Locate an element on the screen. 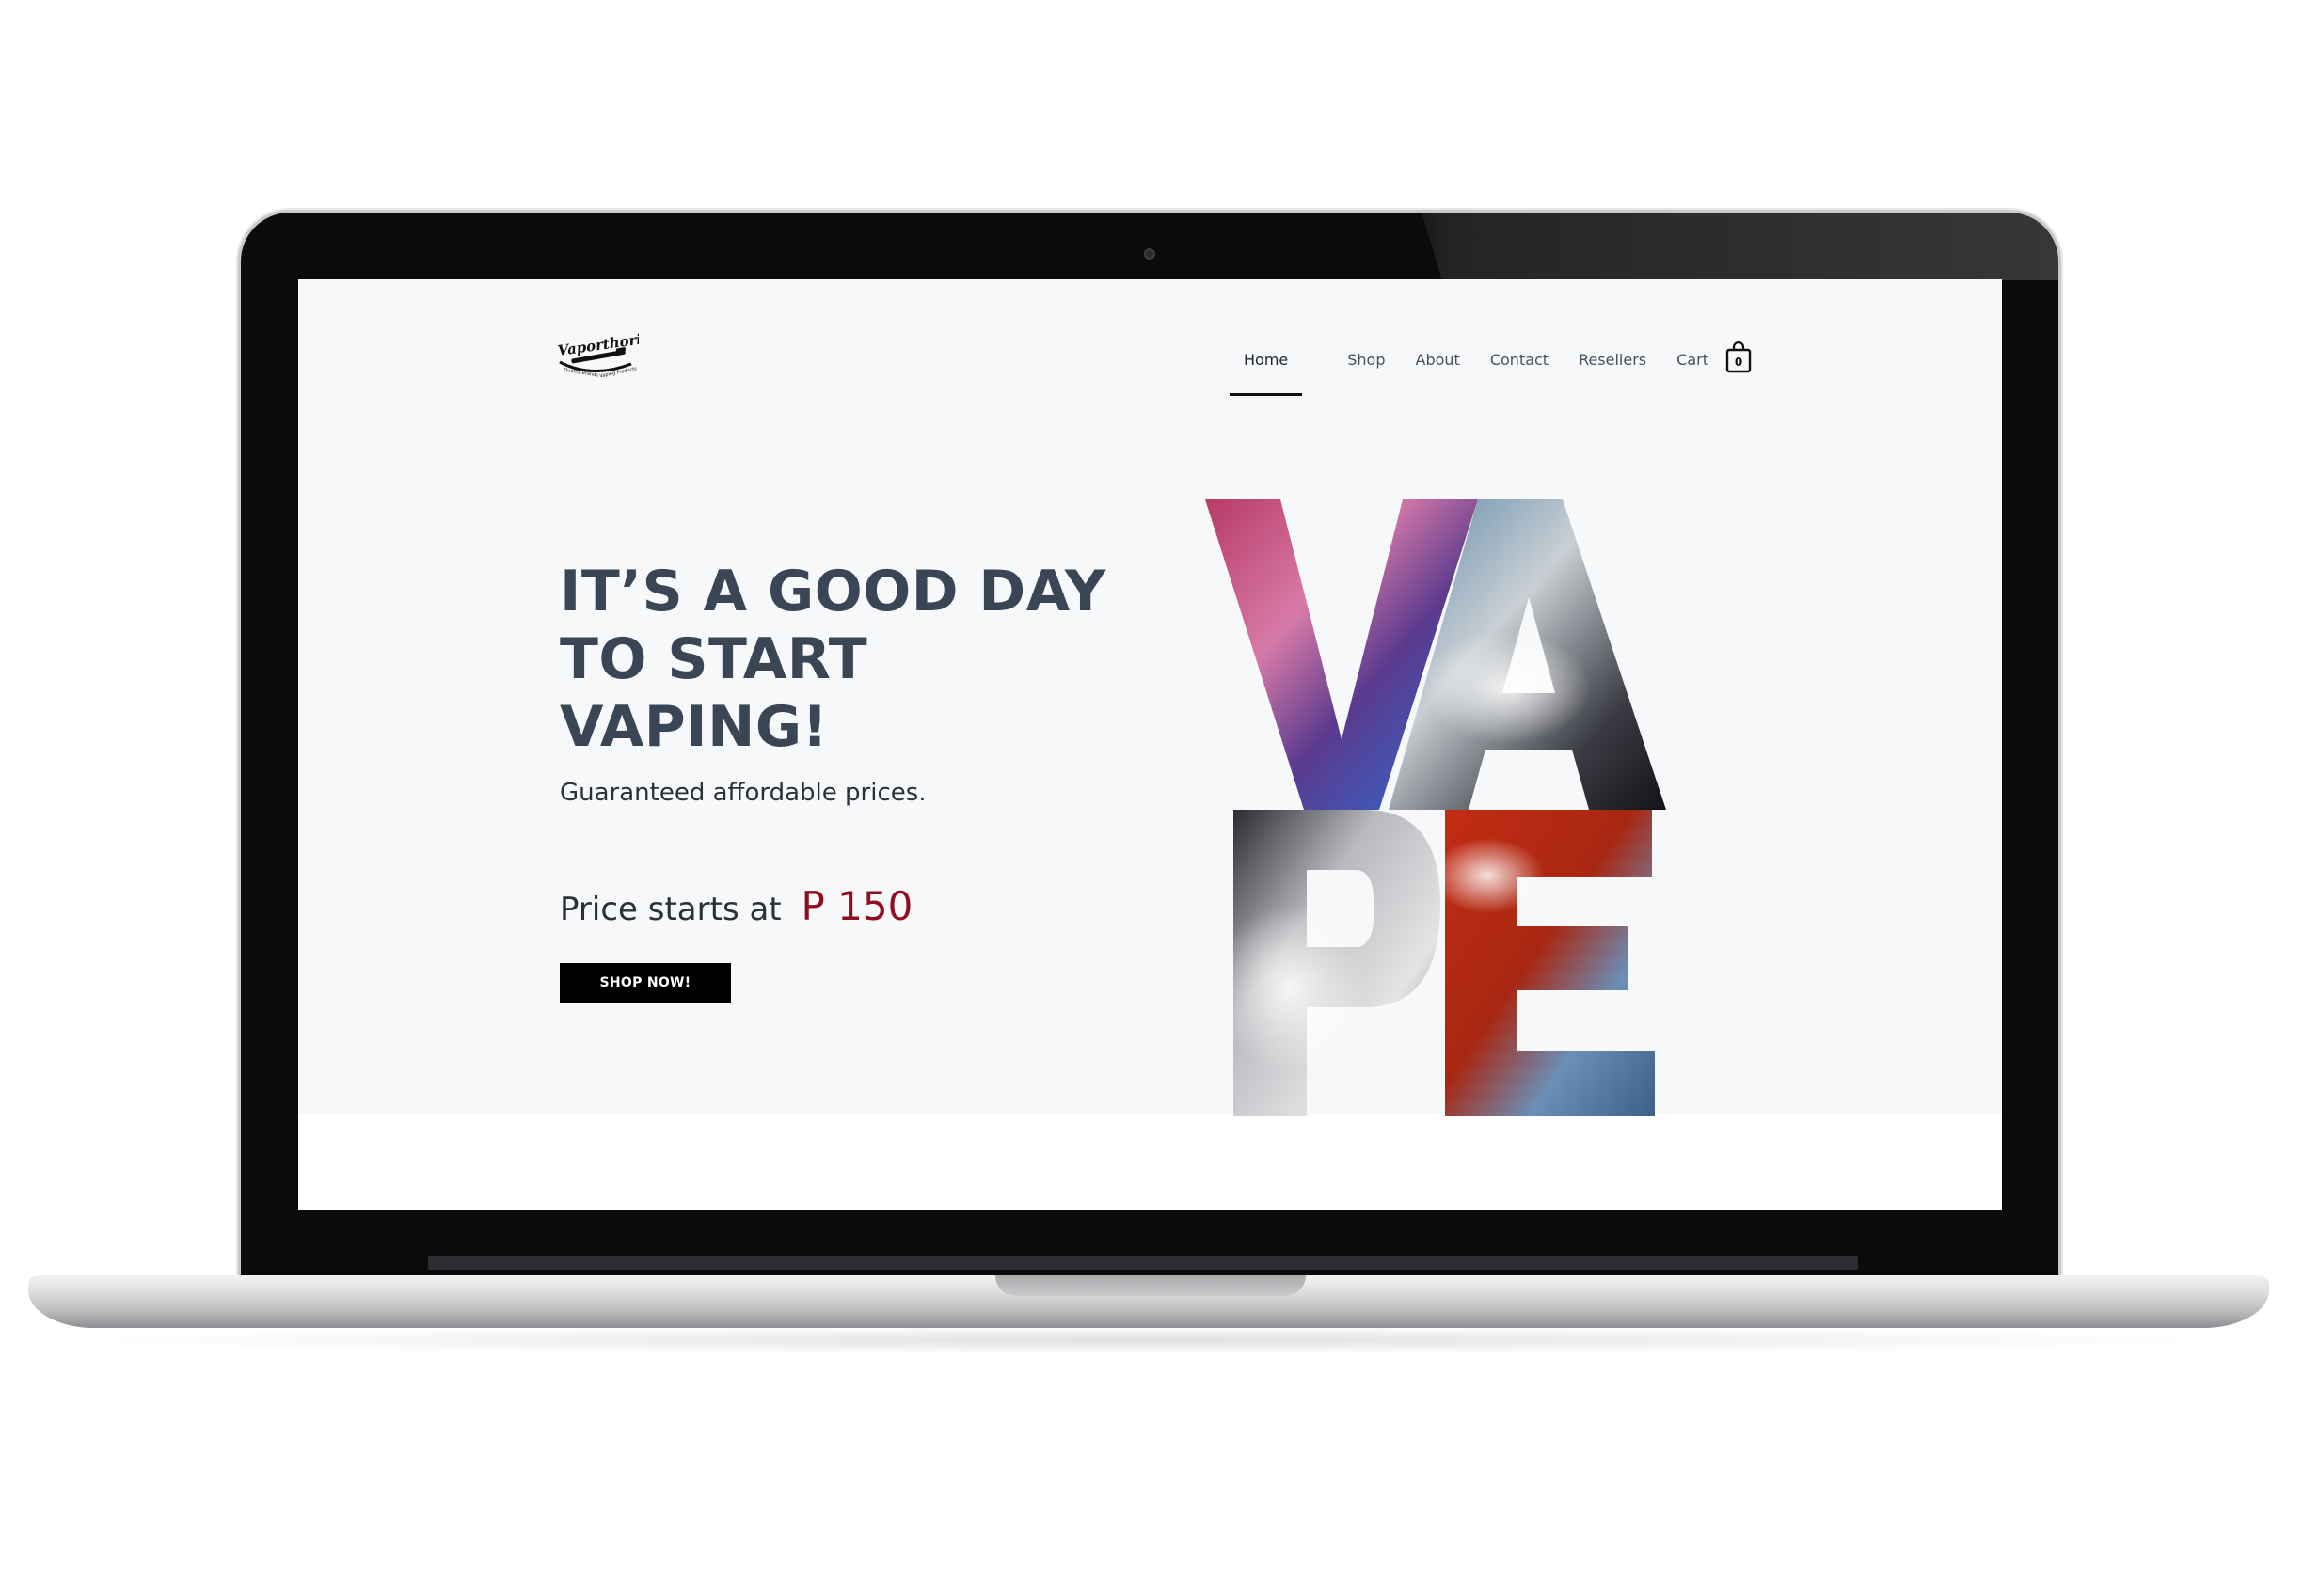 This screenshot has width=2303, height=1596. cart-count: 0 is located at coordinates (1739, 362).